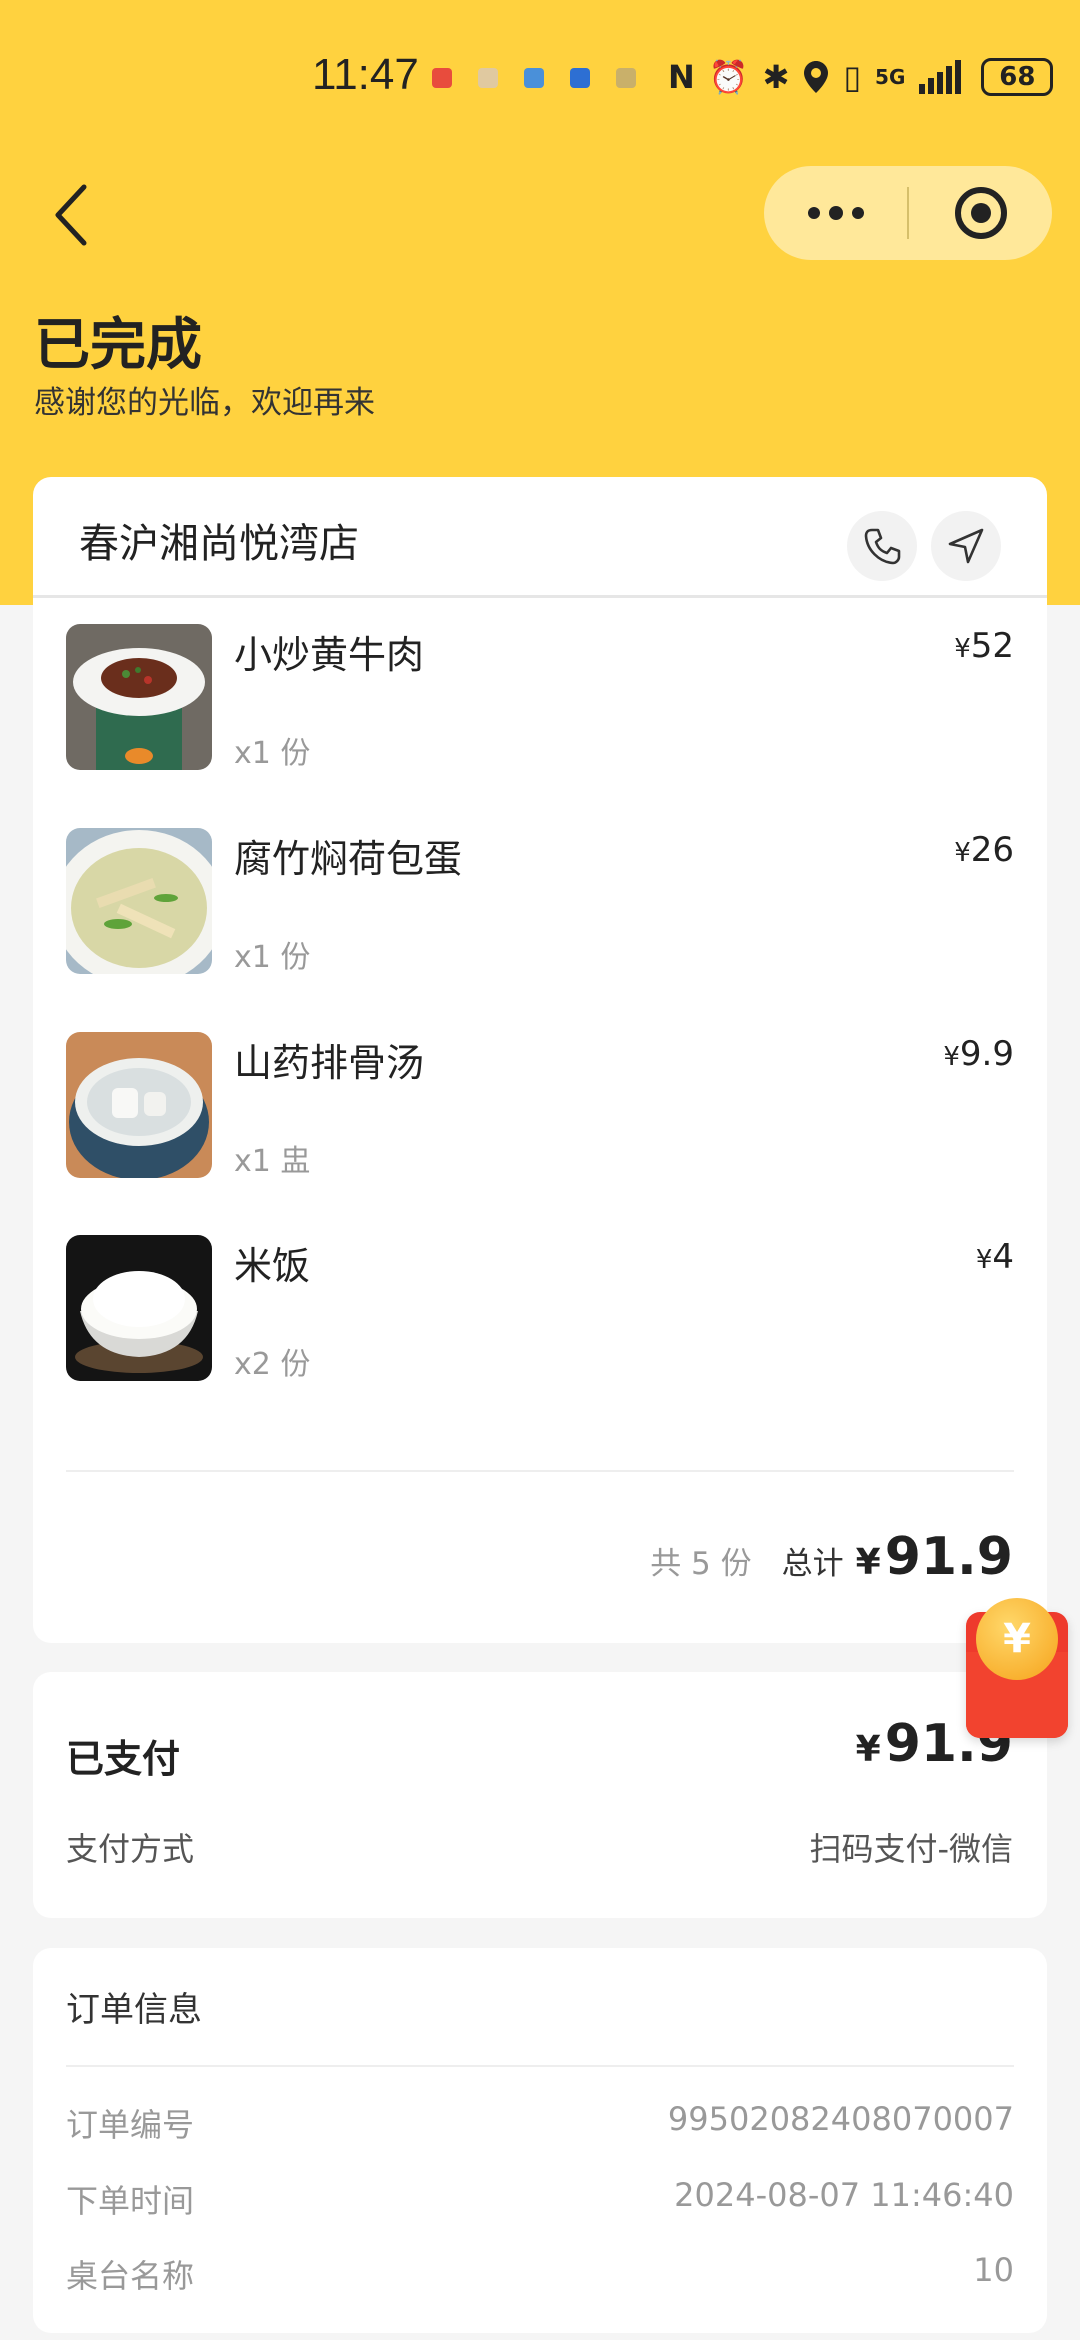 This screenshot has width=1080, height=2340. What do you see at coordinates (776, 77) in the screenshot?
I see `bluetooth-icon: ✱` at bounding box center [776, 77].